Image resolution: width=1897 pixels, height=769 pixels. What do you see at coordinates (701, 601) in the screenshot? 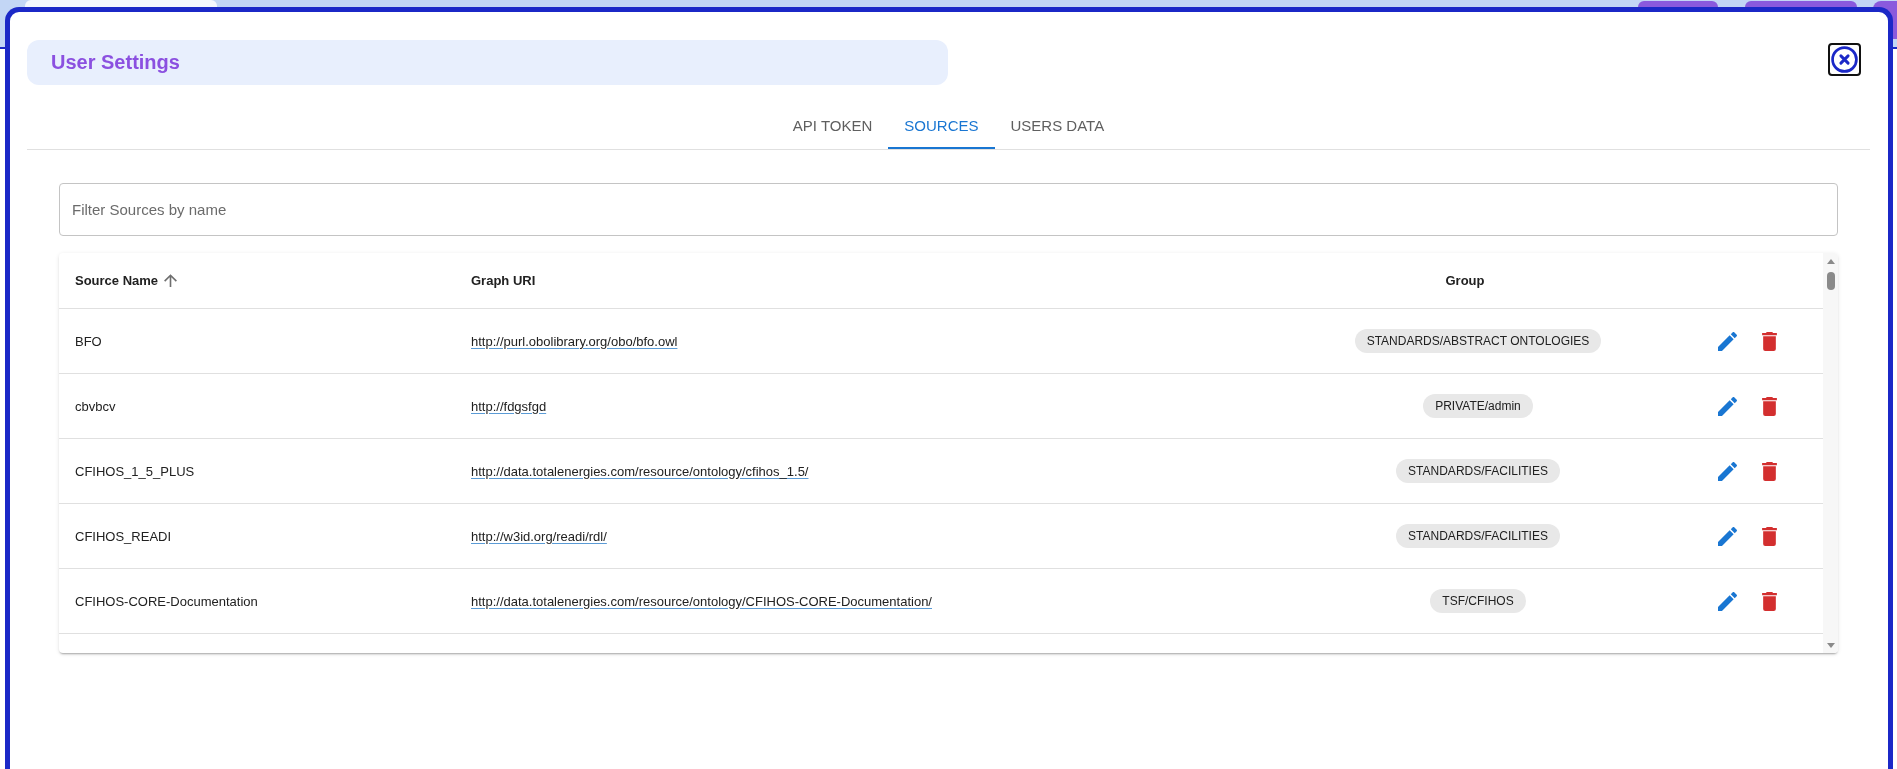
I see `graph-uri-link: http://data.totalenergies.com/resource/ontology/CFIHOS-CORE-Documentation/` at bounding box center [701, 601].